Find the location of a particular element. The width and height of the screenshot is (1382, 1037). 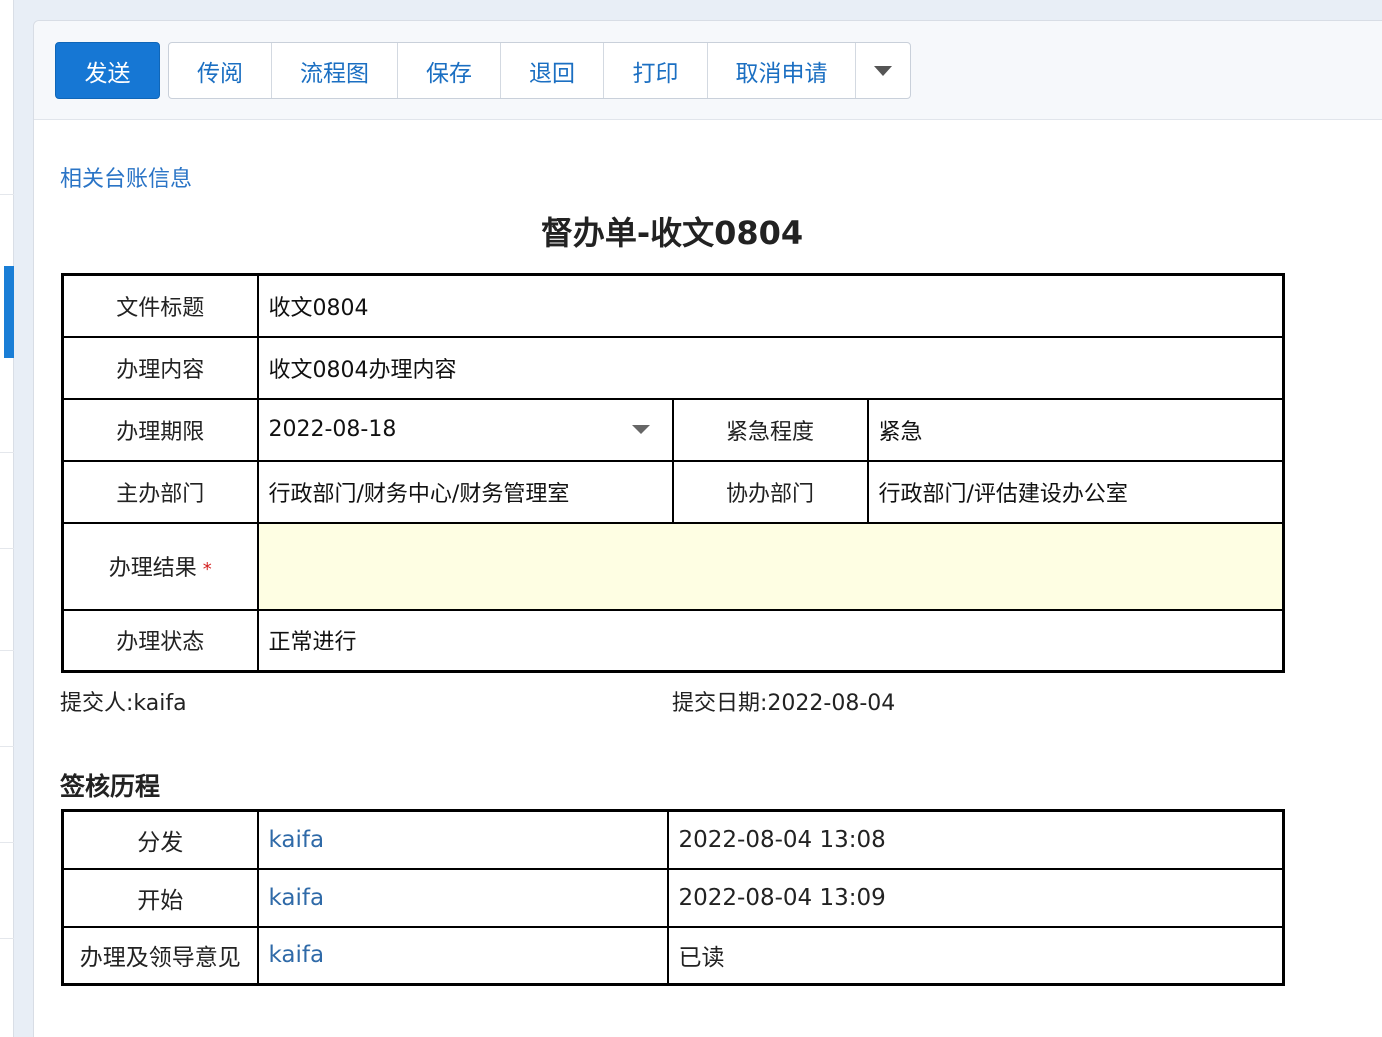

urgency-label: 紧急程度 is located at coordinates (770, 429).